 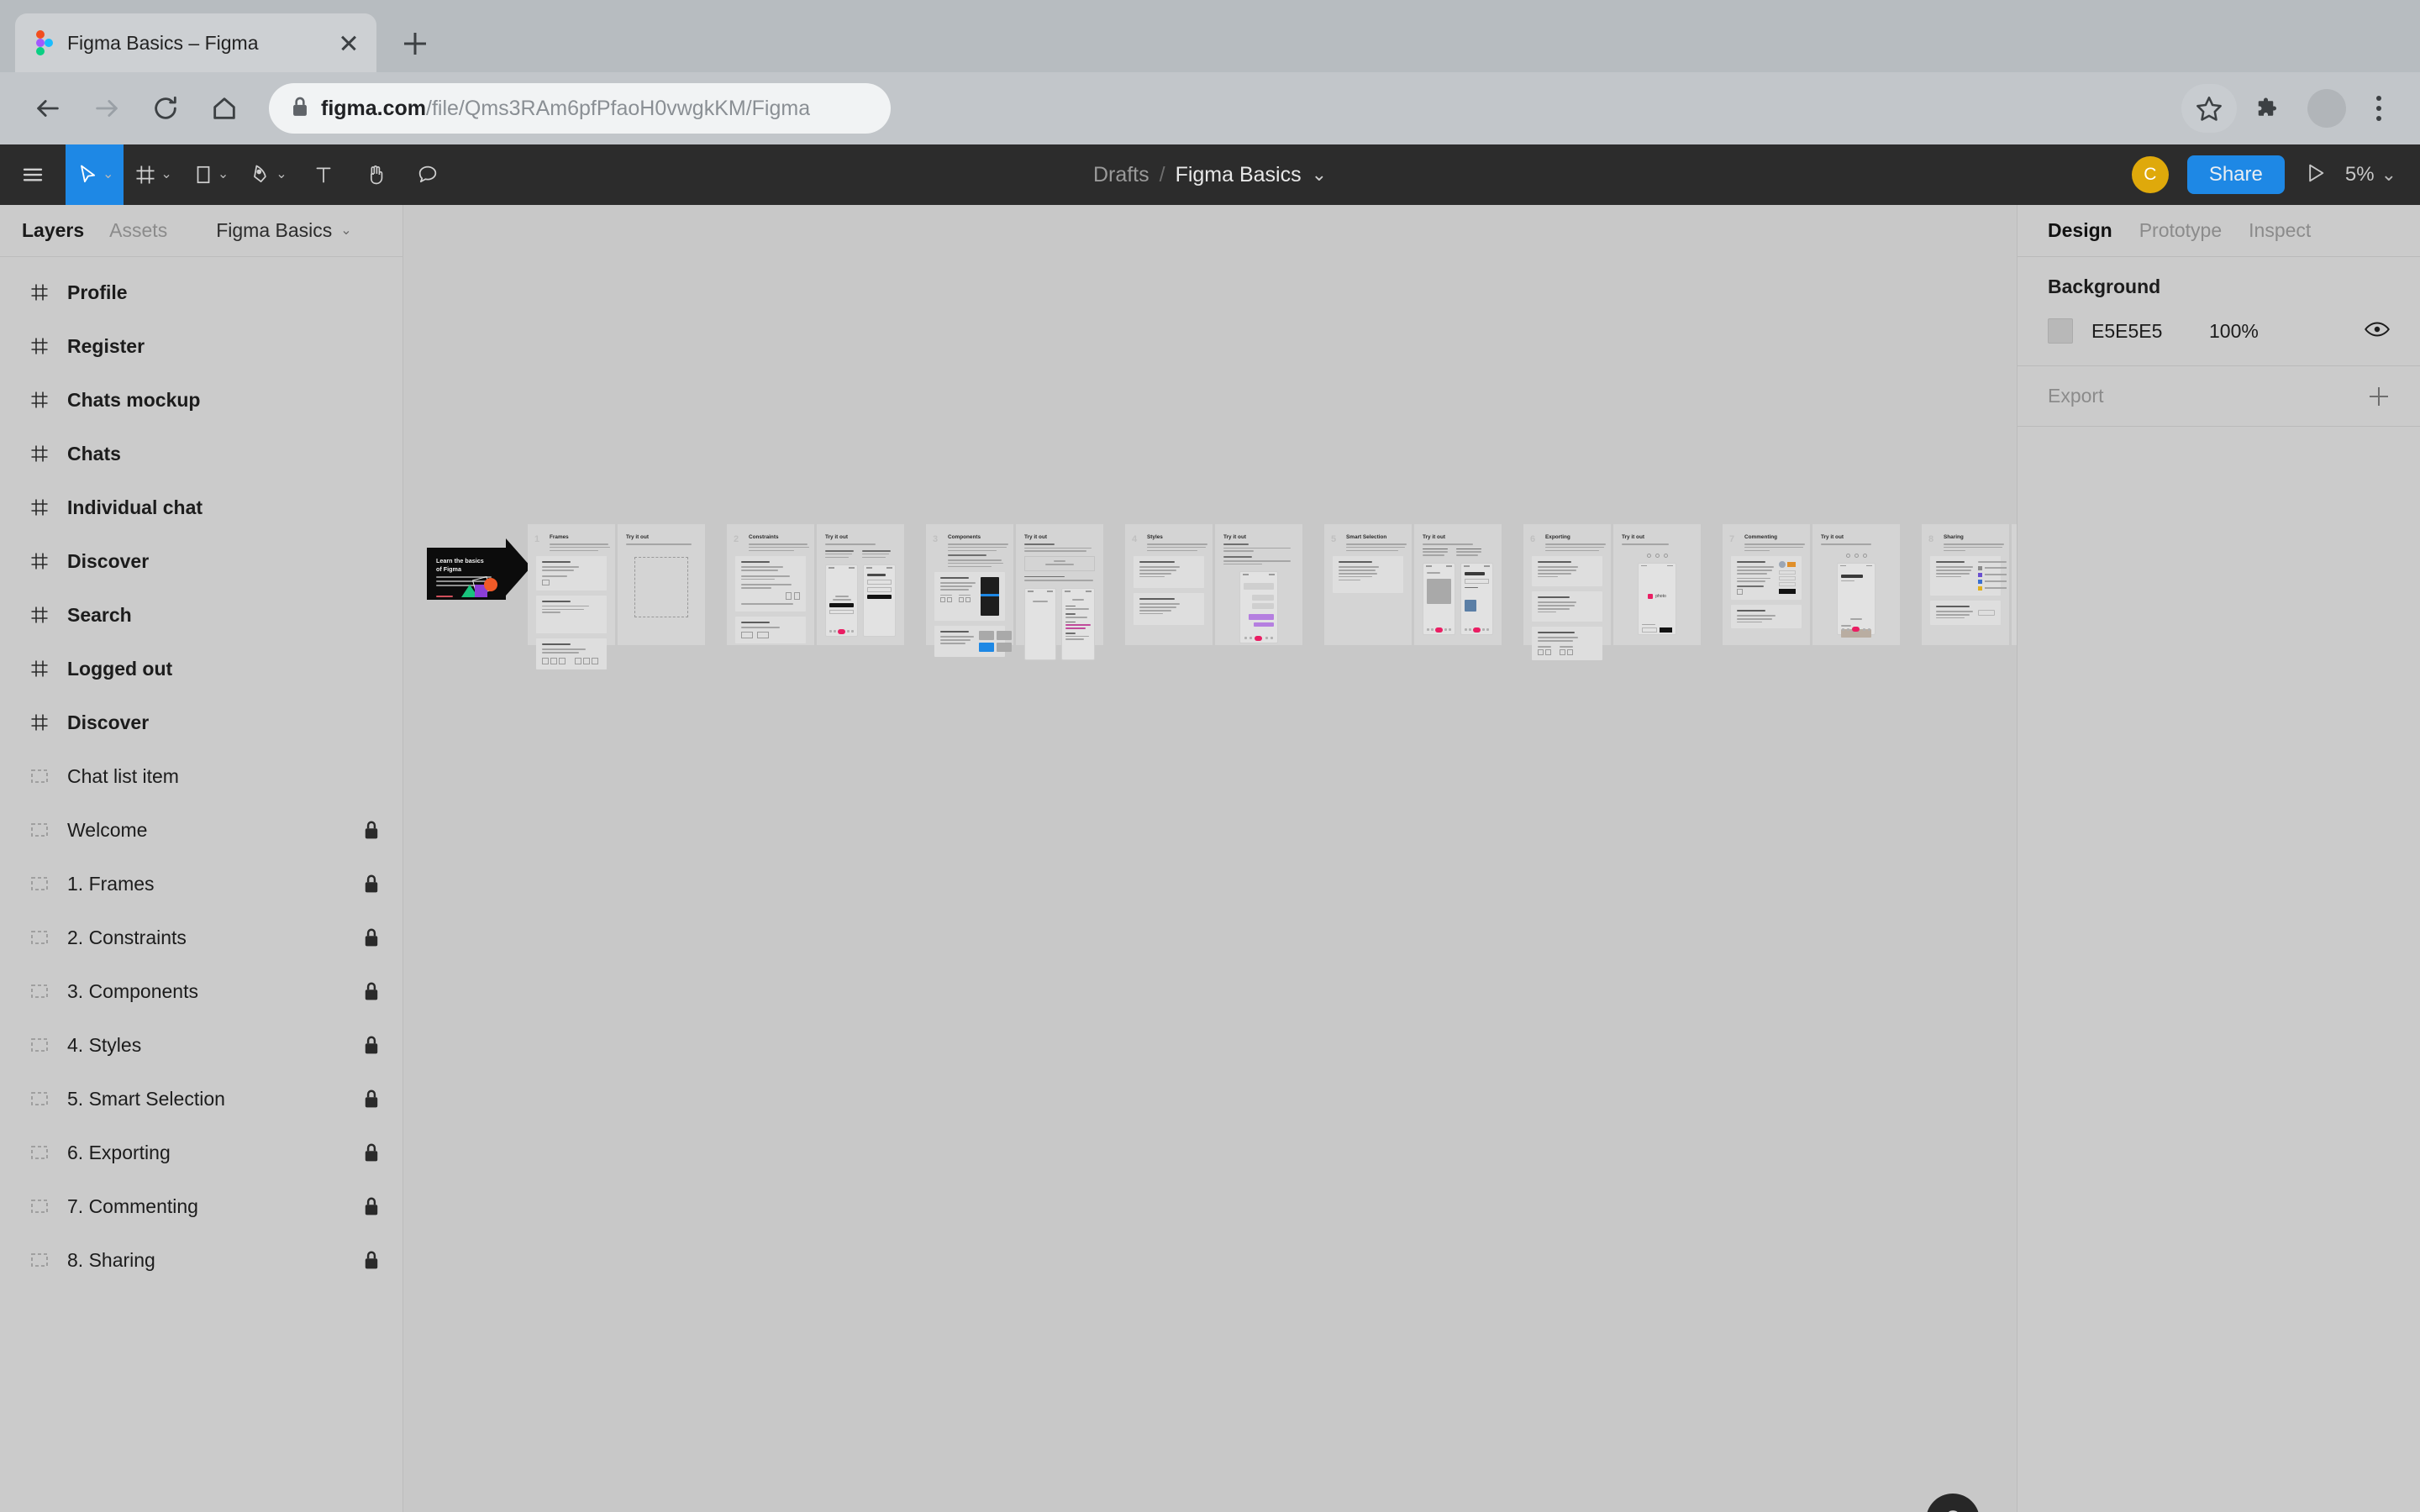 What do you see at coordinates (201, 1260) in the screenshot?
I see `layer-row: 8. Sharing` at bounding box center [201, 1260].